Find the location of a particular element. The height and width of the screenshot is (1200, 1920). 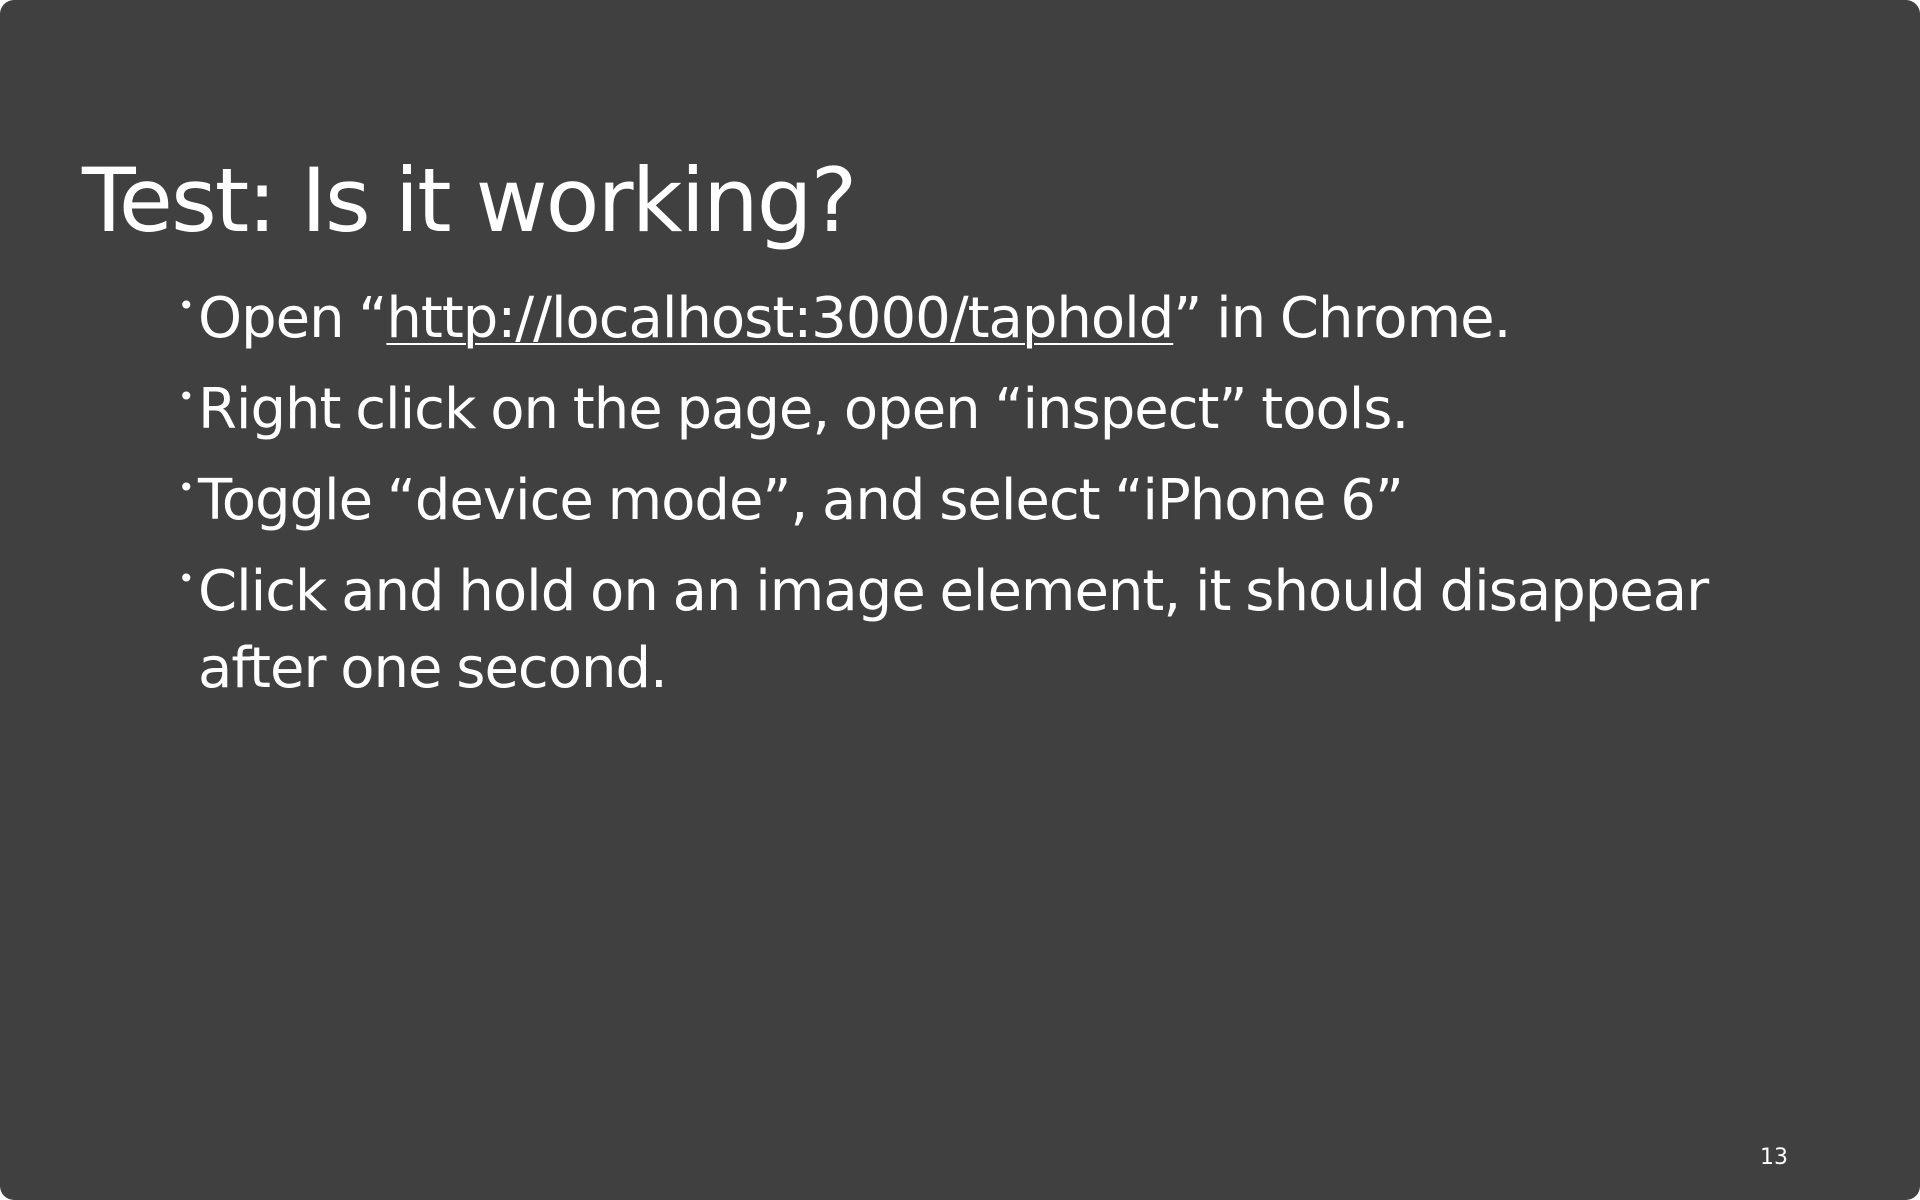

taphold-url-link: http://localhost:3000/taphold is located at coordinates (780, 318).